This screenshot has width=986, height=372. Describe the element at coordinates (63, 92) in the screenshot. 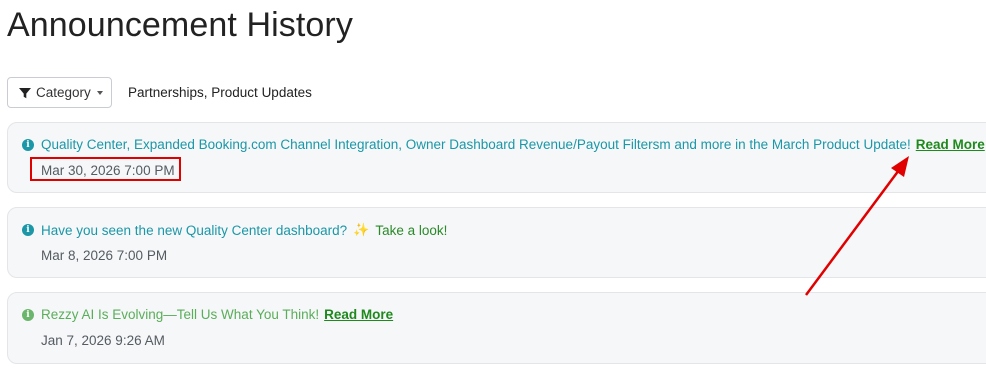

I see `category-filter-label: Category` at that location.